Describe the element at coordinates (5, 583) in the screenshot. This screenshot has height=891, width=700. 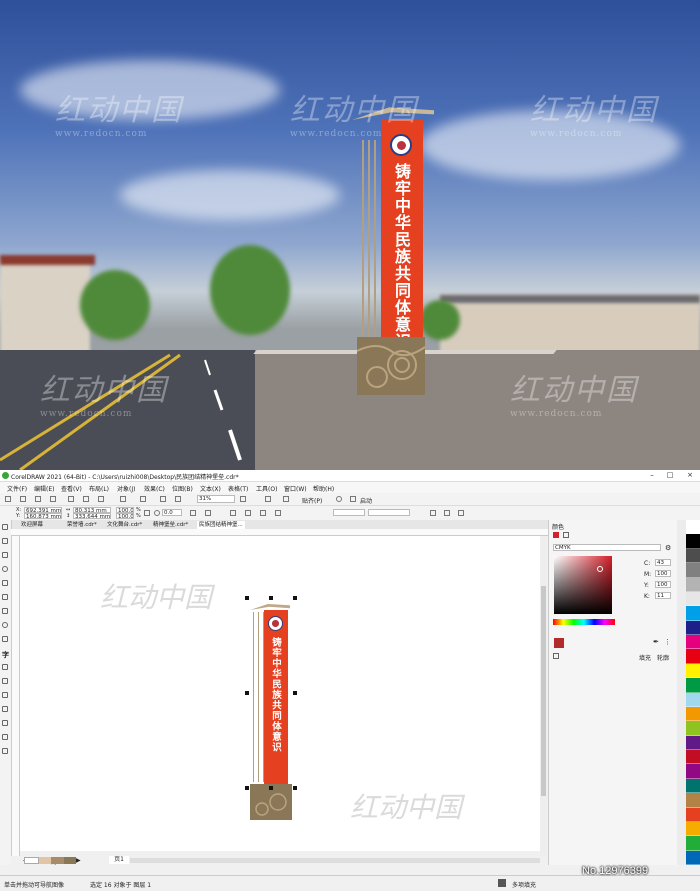
I see `freehand-tool-icon` at that location.